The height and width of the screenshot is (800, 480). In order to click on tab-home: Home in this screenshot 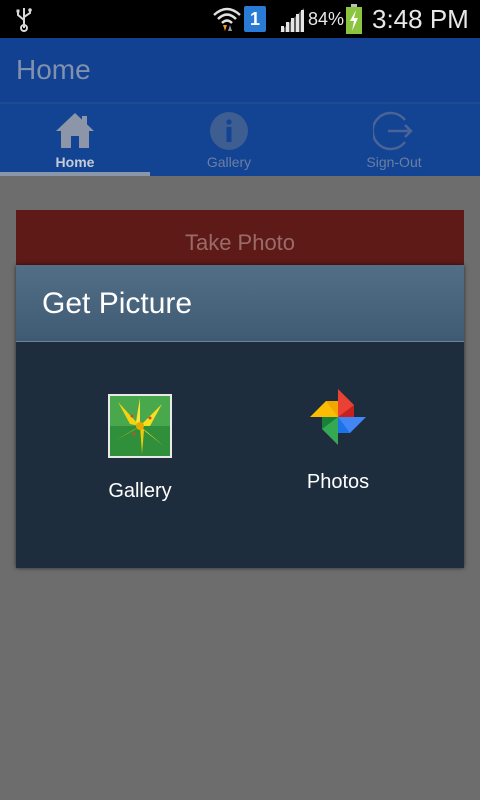, I will do `click(75, 140)`.